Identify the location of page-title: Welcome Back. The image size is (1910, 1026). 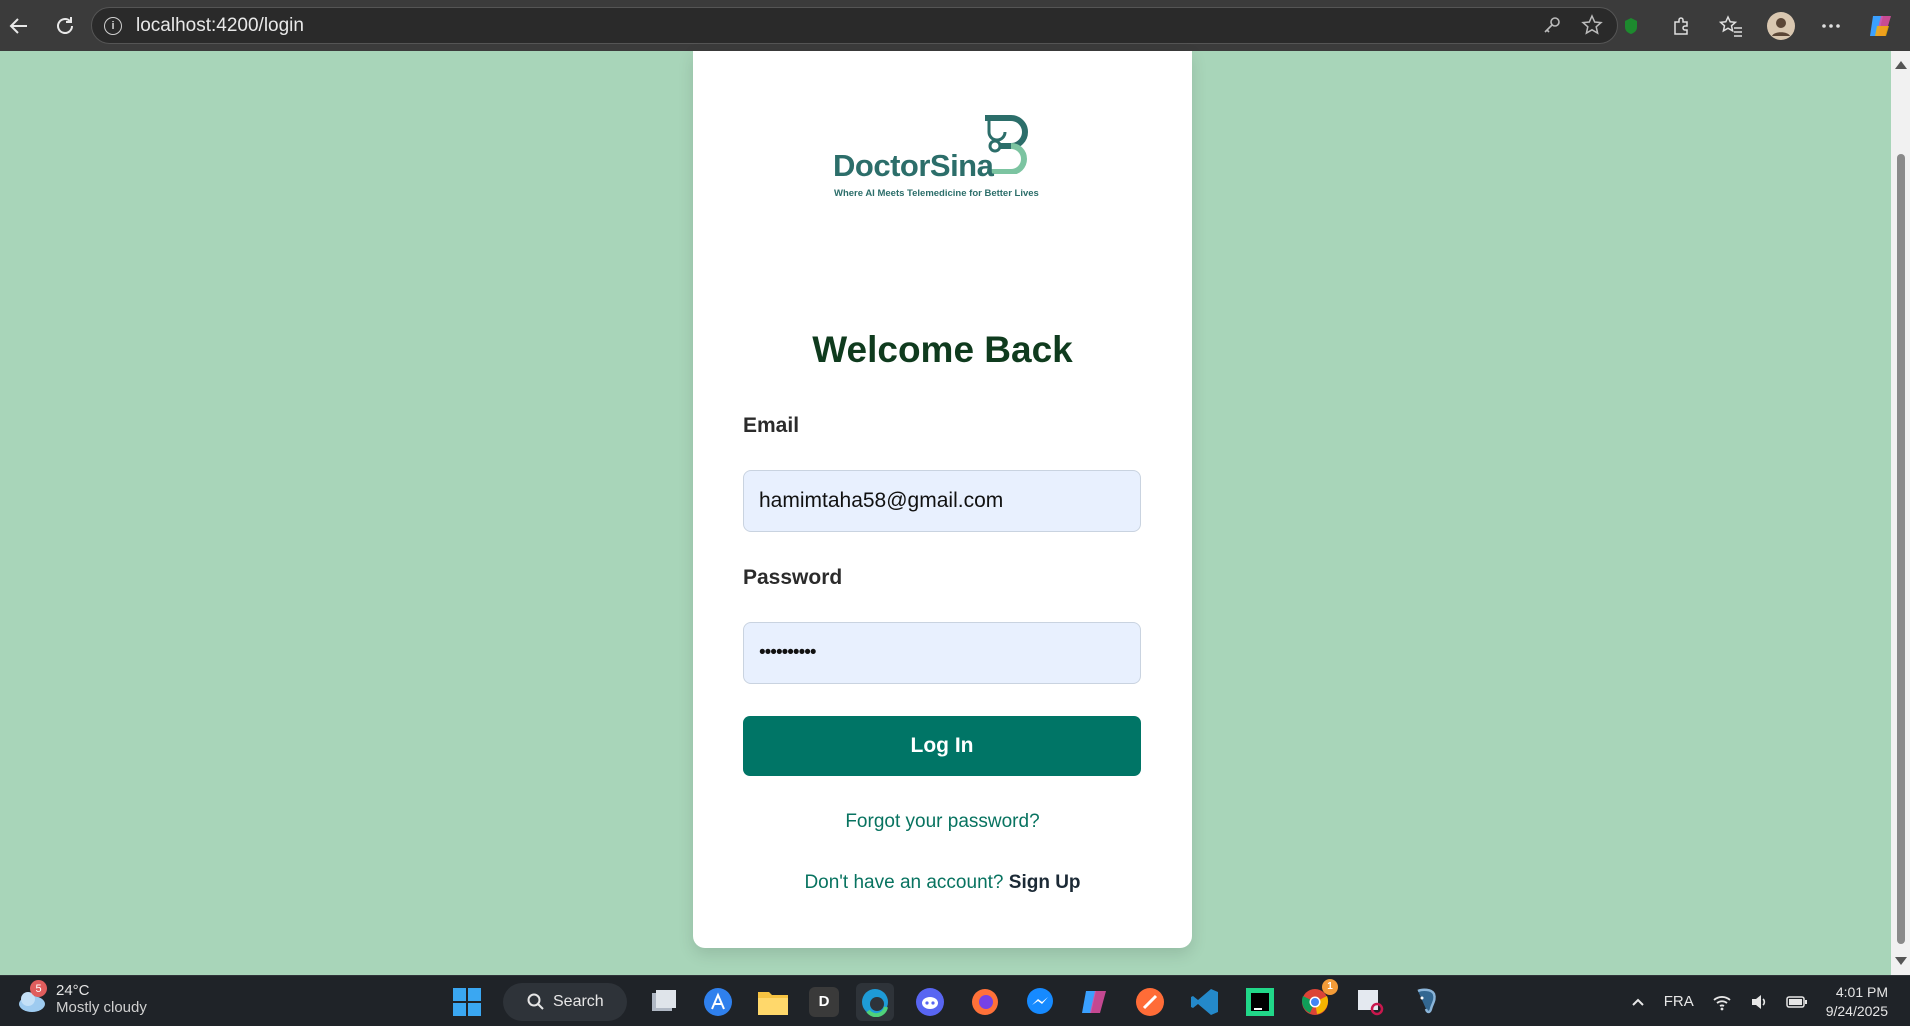
(942, 349).